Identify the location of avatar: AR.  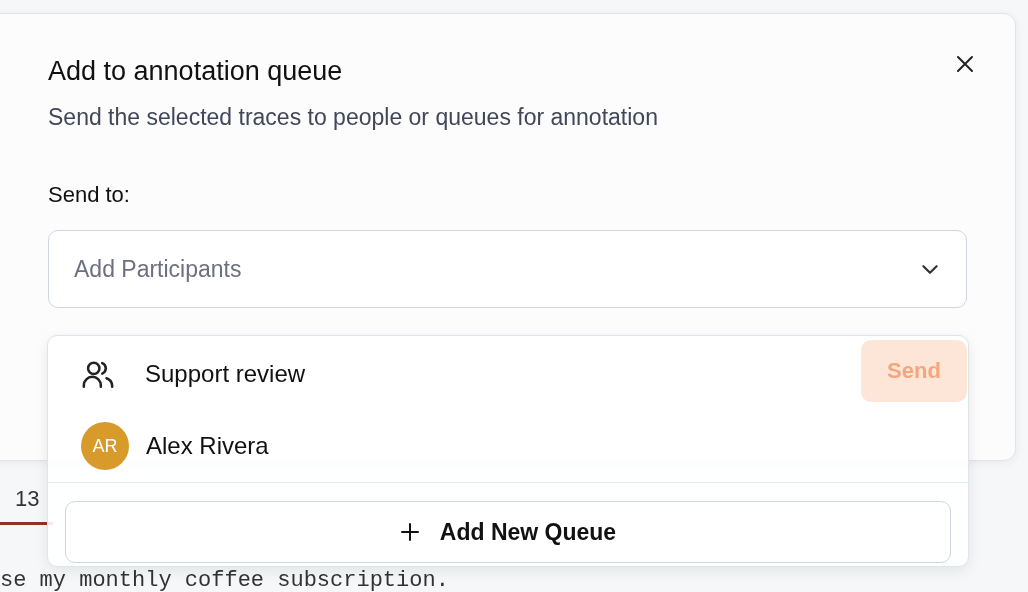
(105, 446).